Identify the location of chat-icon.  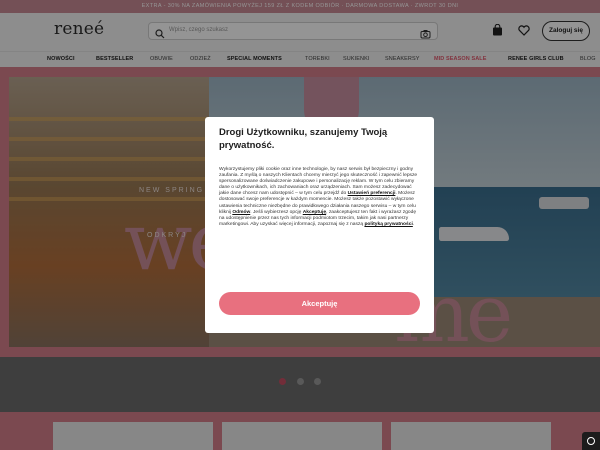
(591, 441).